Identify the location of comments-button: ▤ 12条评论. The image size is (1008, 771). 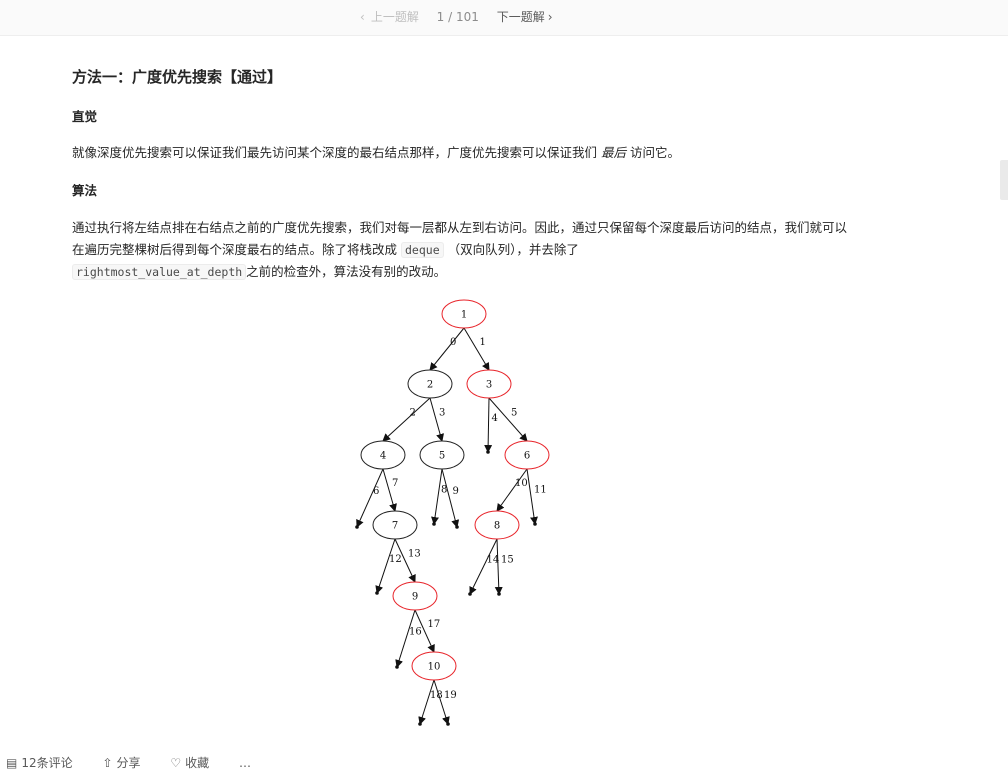
(39, 763).